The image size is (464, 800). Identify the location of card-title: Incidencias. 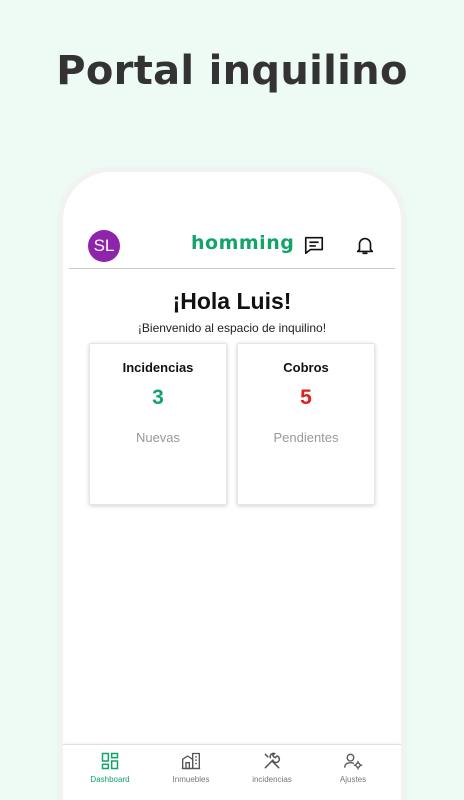
(158, 367).